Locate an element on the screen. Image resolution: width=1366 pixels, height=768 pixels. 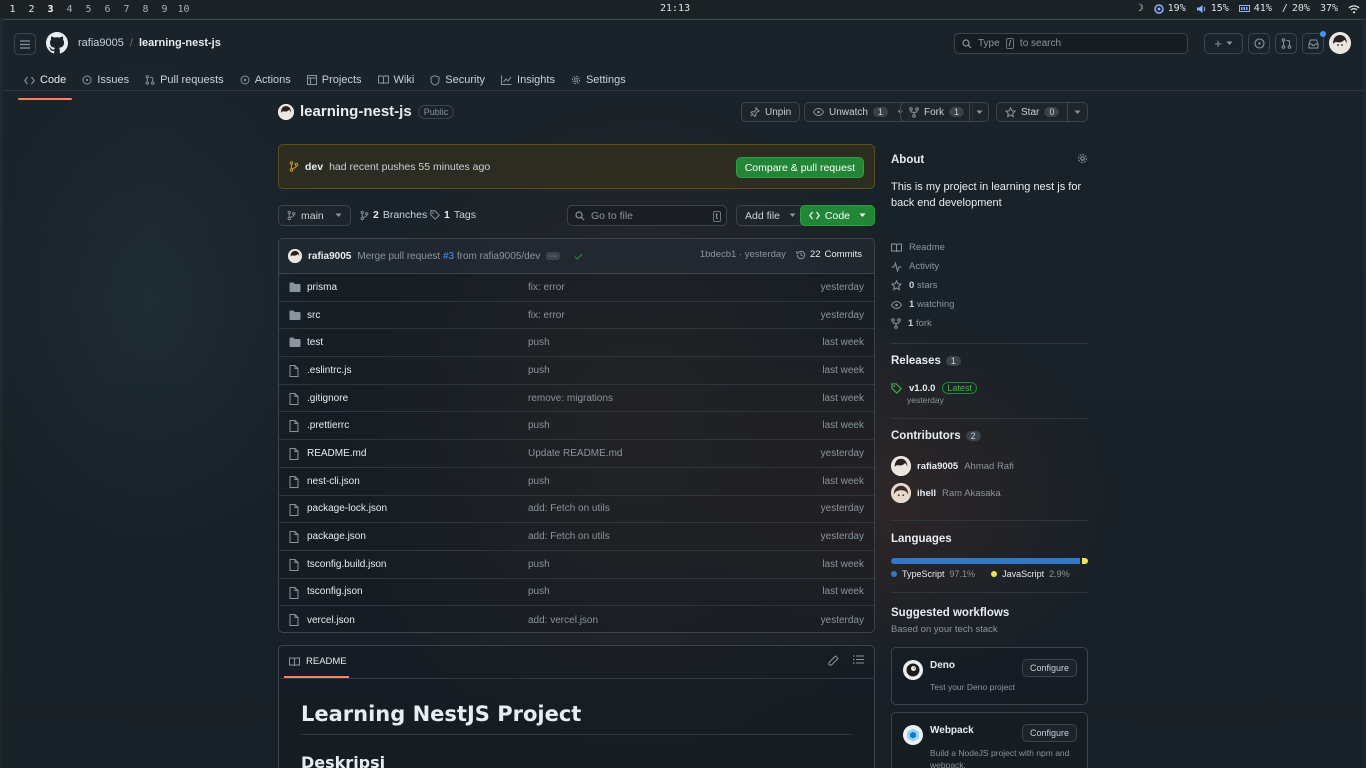
file-name: .eslintrc.js is located at coordinates (329, 370).